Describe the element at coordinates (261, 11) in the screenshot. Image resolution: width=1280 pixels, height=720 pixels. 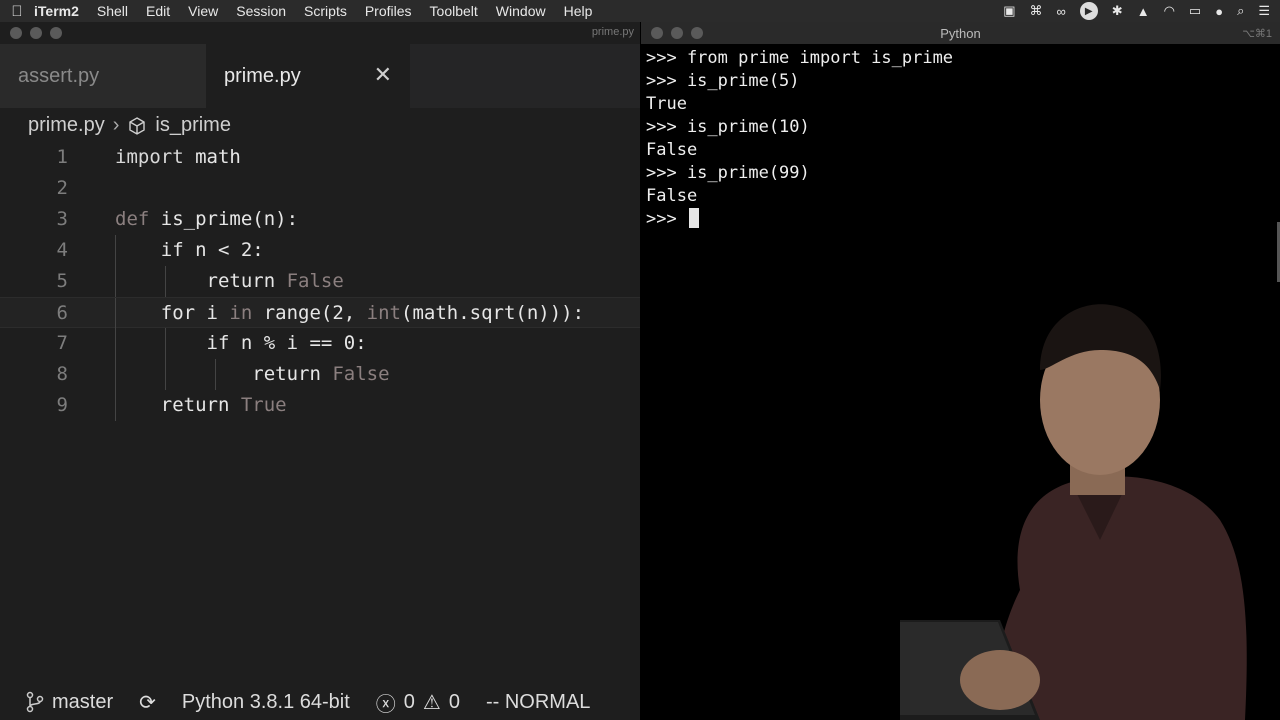
I see `menu-session: Session` at that location.